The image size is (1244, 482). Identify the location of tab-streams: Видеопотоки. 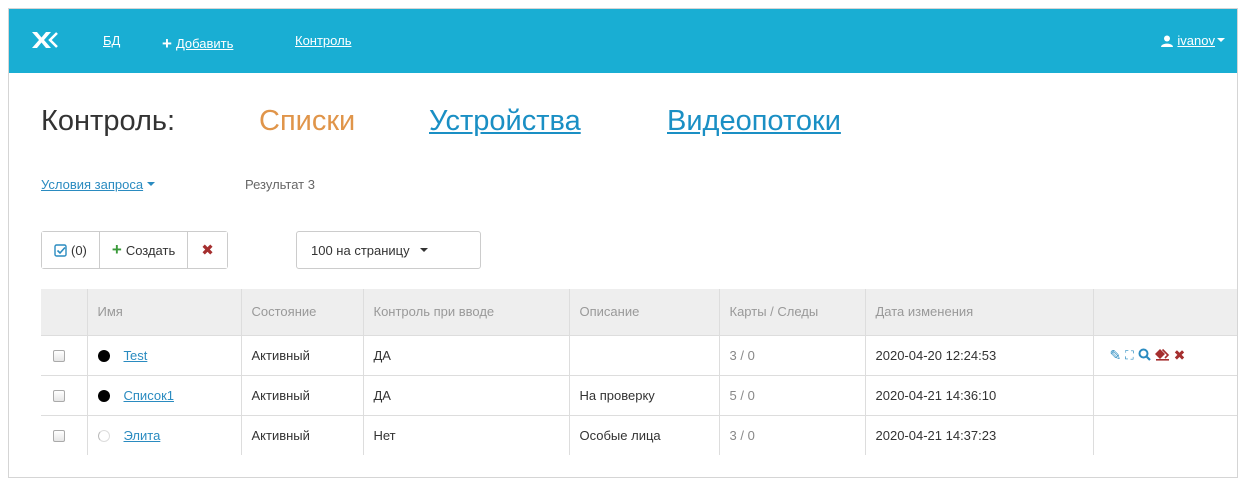
(754, 121).